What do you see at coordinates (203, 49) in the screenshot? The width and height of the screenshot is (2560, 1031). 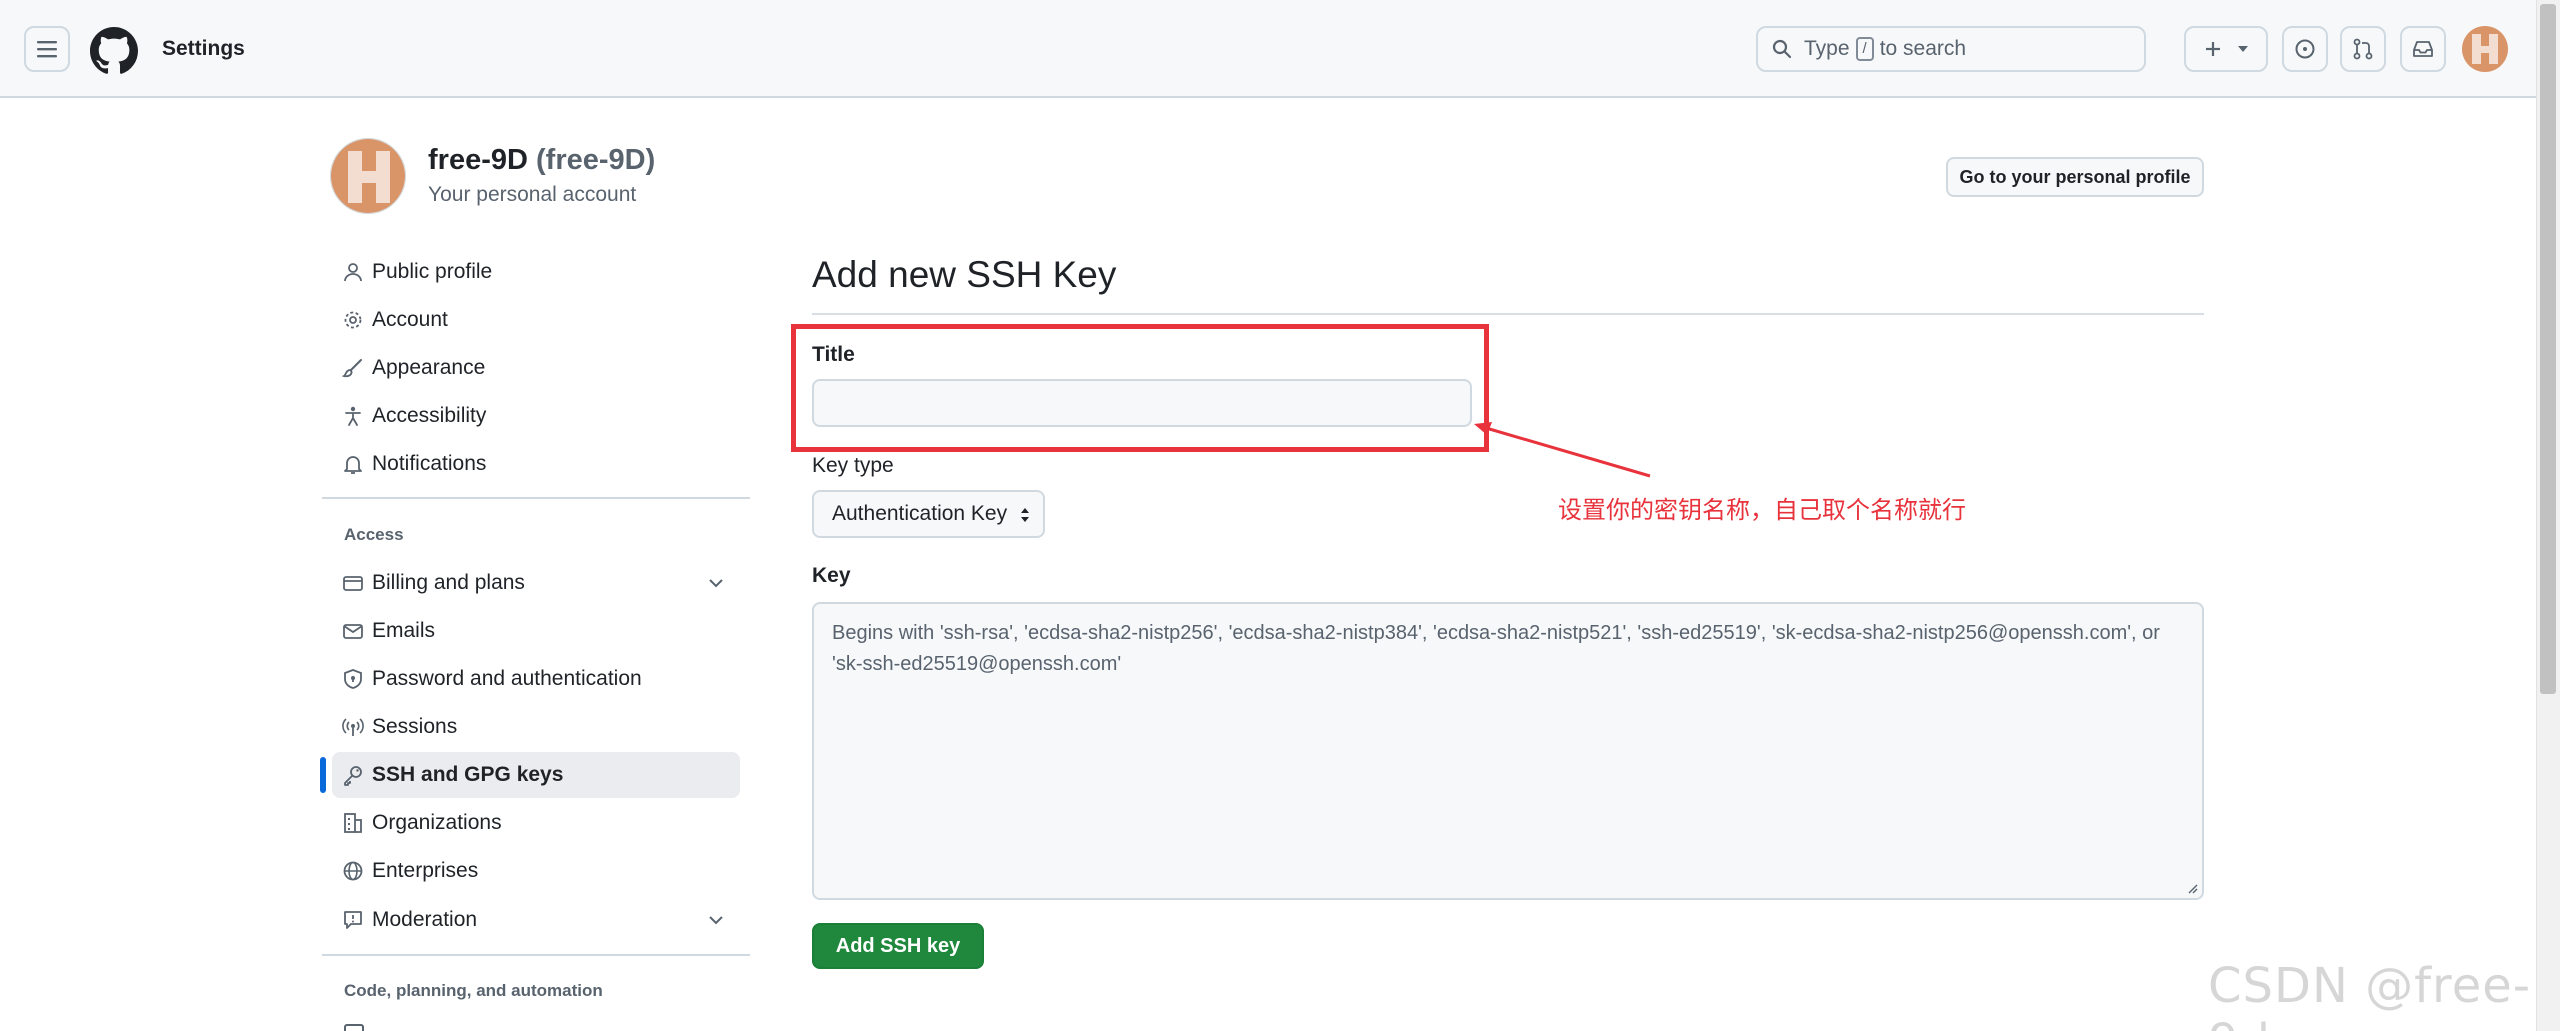 I see `breadcrumb-settings: Settings` at bounding box center [203, 49].